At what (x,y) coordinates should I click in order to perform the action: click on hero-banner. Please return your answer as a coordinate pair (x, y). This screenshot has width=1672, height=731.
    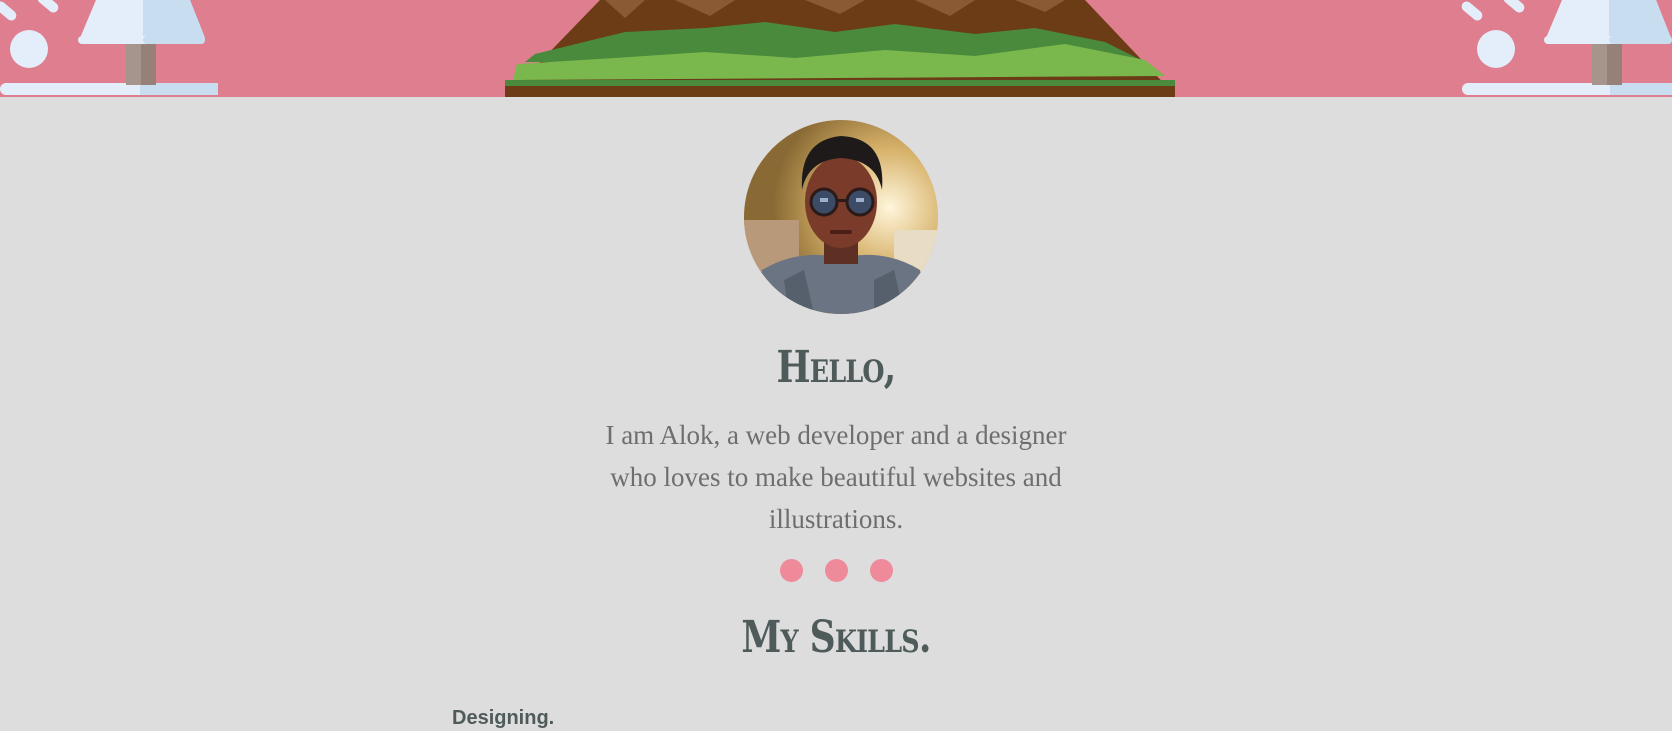
    Looking at the image, I should click on (836, 48).